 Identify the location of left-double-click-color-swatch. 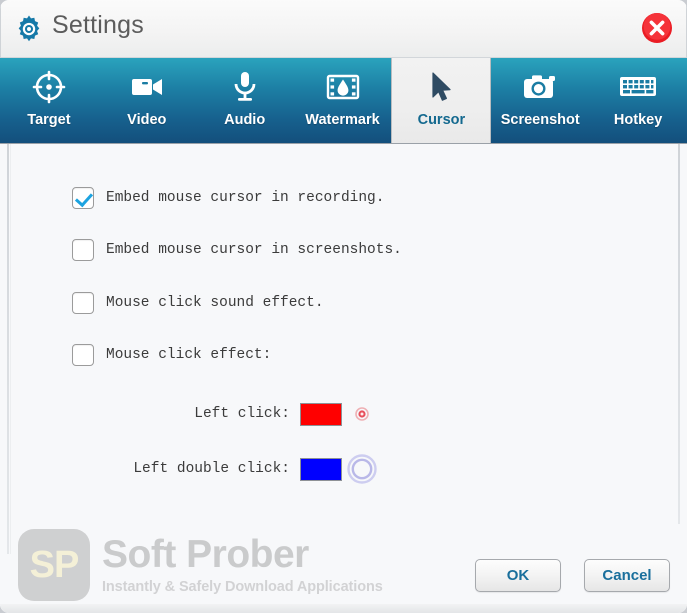
(321, 469).